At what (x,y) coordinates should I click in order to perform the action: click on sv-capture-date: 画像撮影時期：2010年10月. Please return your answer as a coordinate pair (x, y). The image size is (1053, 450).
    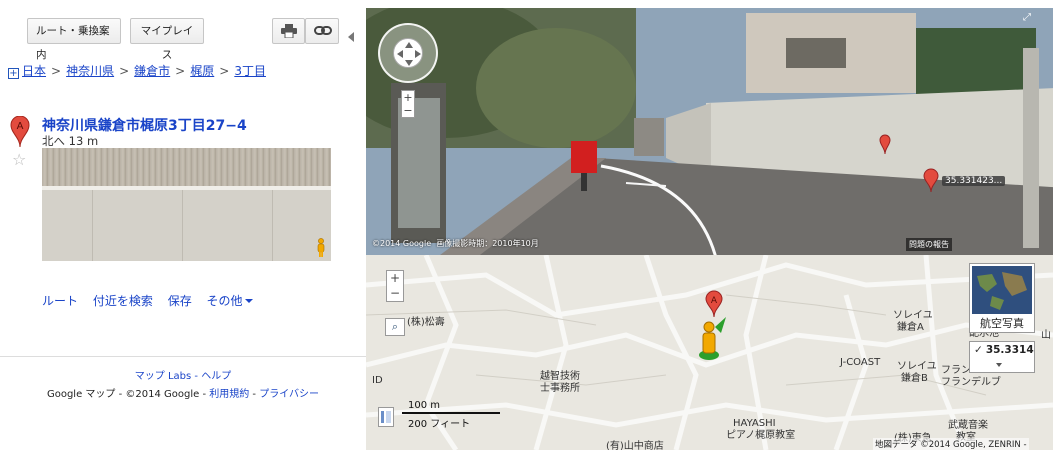
    Looking at the image, I should click on (487, 243).